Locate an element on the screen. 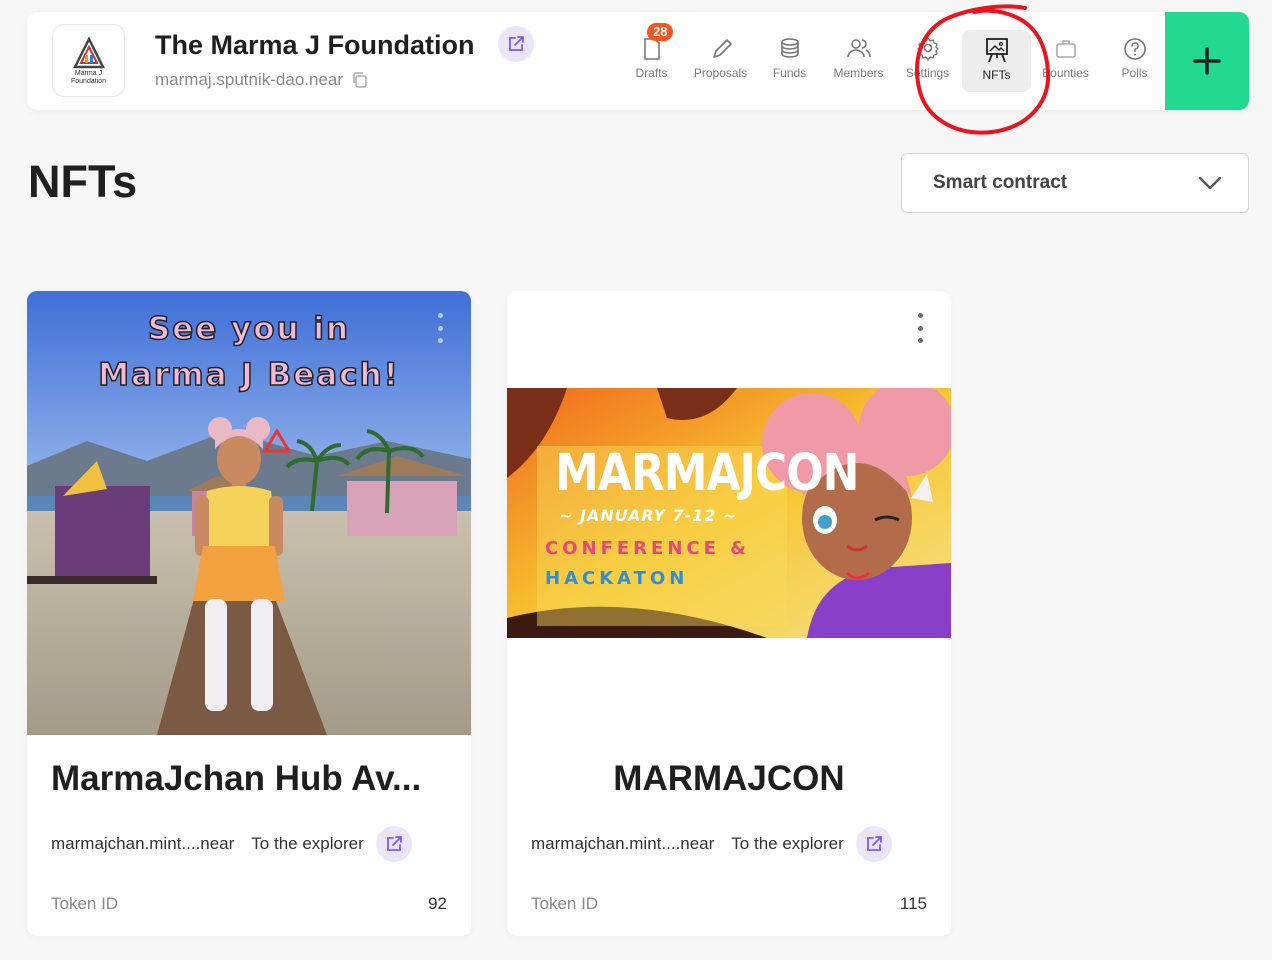 This screenshot has width=1272, height=960. nav-settings: Settings is located at coordinates (927, 61).